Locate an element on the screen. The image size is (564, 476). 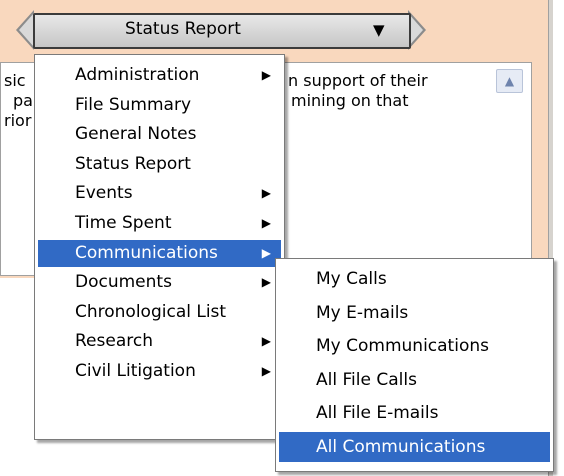
menu-item-label: Civil Litigation is located at coordinates (135, 371).